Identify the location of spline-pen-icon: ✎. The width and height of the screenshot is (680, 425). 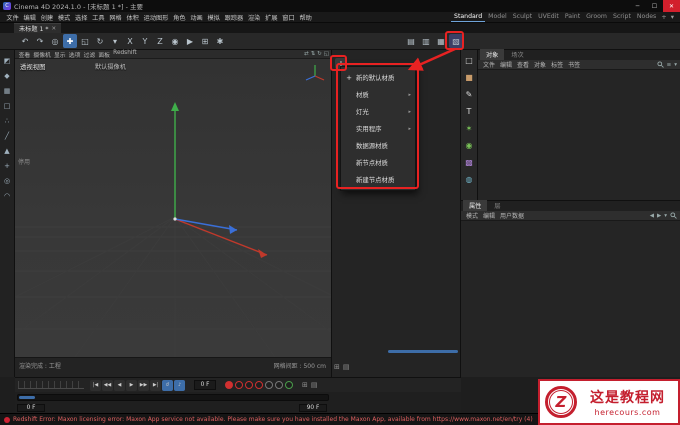
(469, 94).